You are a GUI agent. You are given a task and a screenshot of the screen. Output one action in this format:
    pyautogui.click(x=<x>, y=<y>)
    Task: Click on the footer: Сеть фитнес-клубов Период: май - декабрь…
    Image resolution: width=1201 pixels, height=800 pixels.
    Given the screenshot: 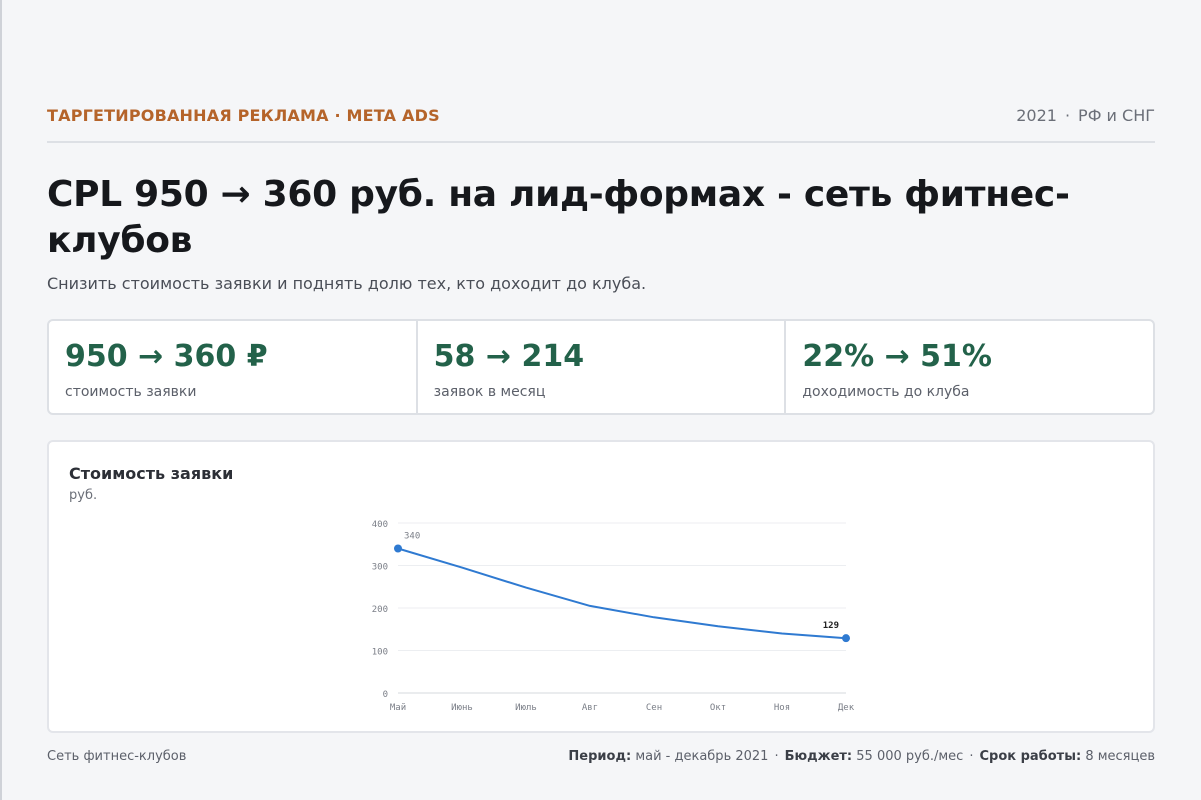 What is the action you would take?
    pyautogui.click(x=601, y=757)
    